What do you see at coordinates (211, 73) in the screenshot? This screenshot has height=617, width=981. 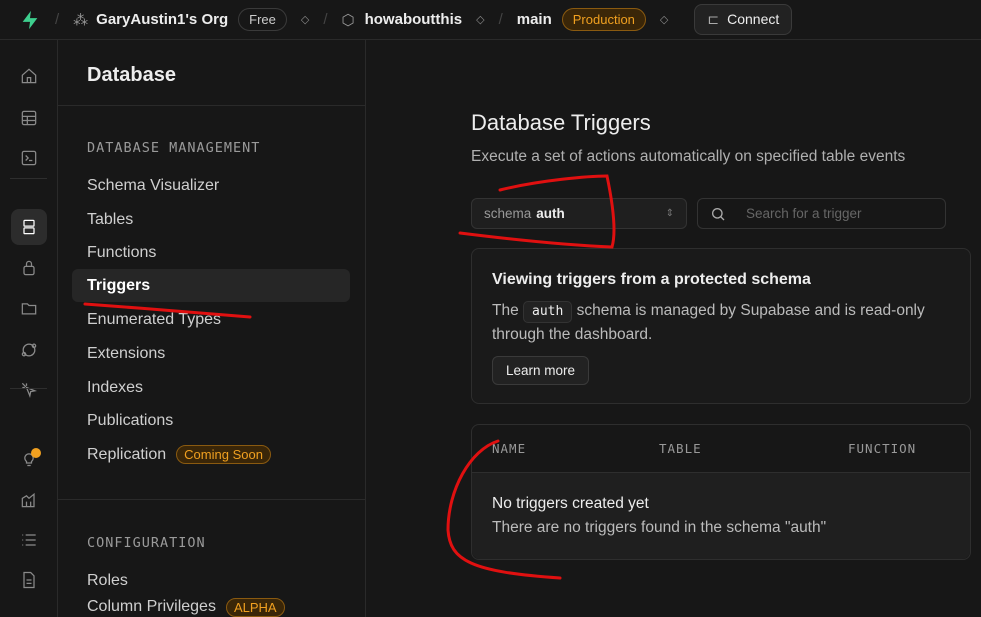 I see `menu-title: Database` at bounding box center [211, 73].